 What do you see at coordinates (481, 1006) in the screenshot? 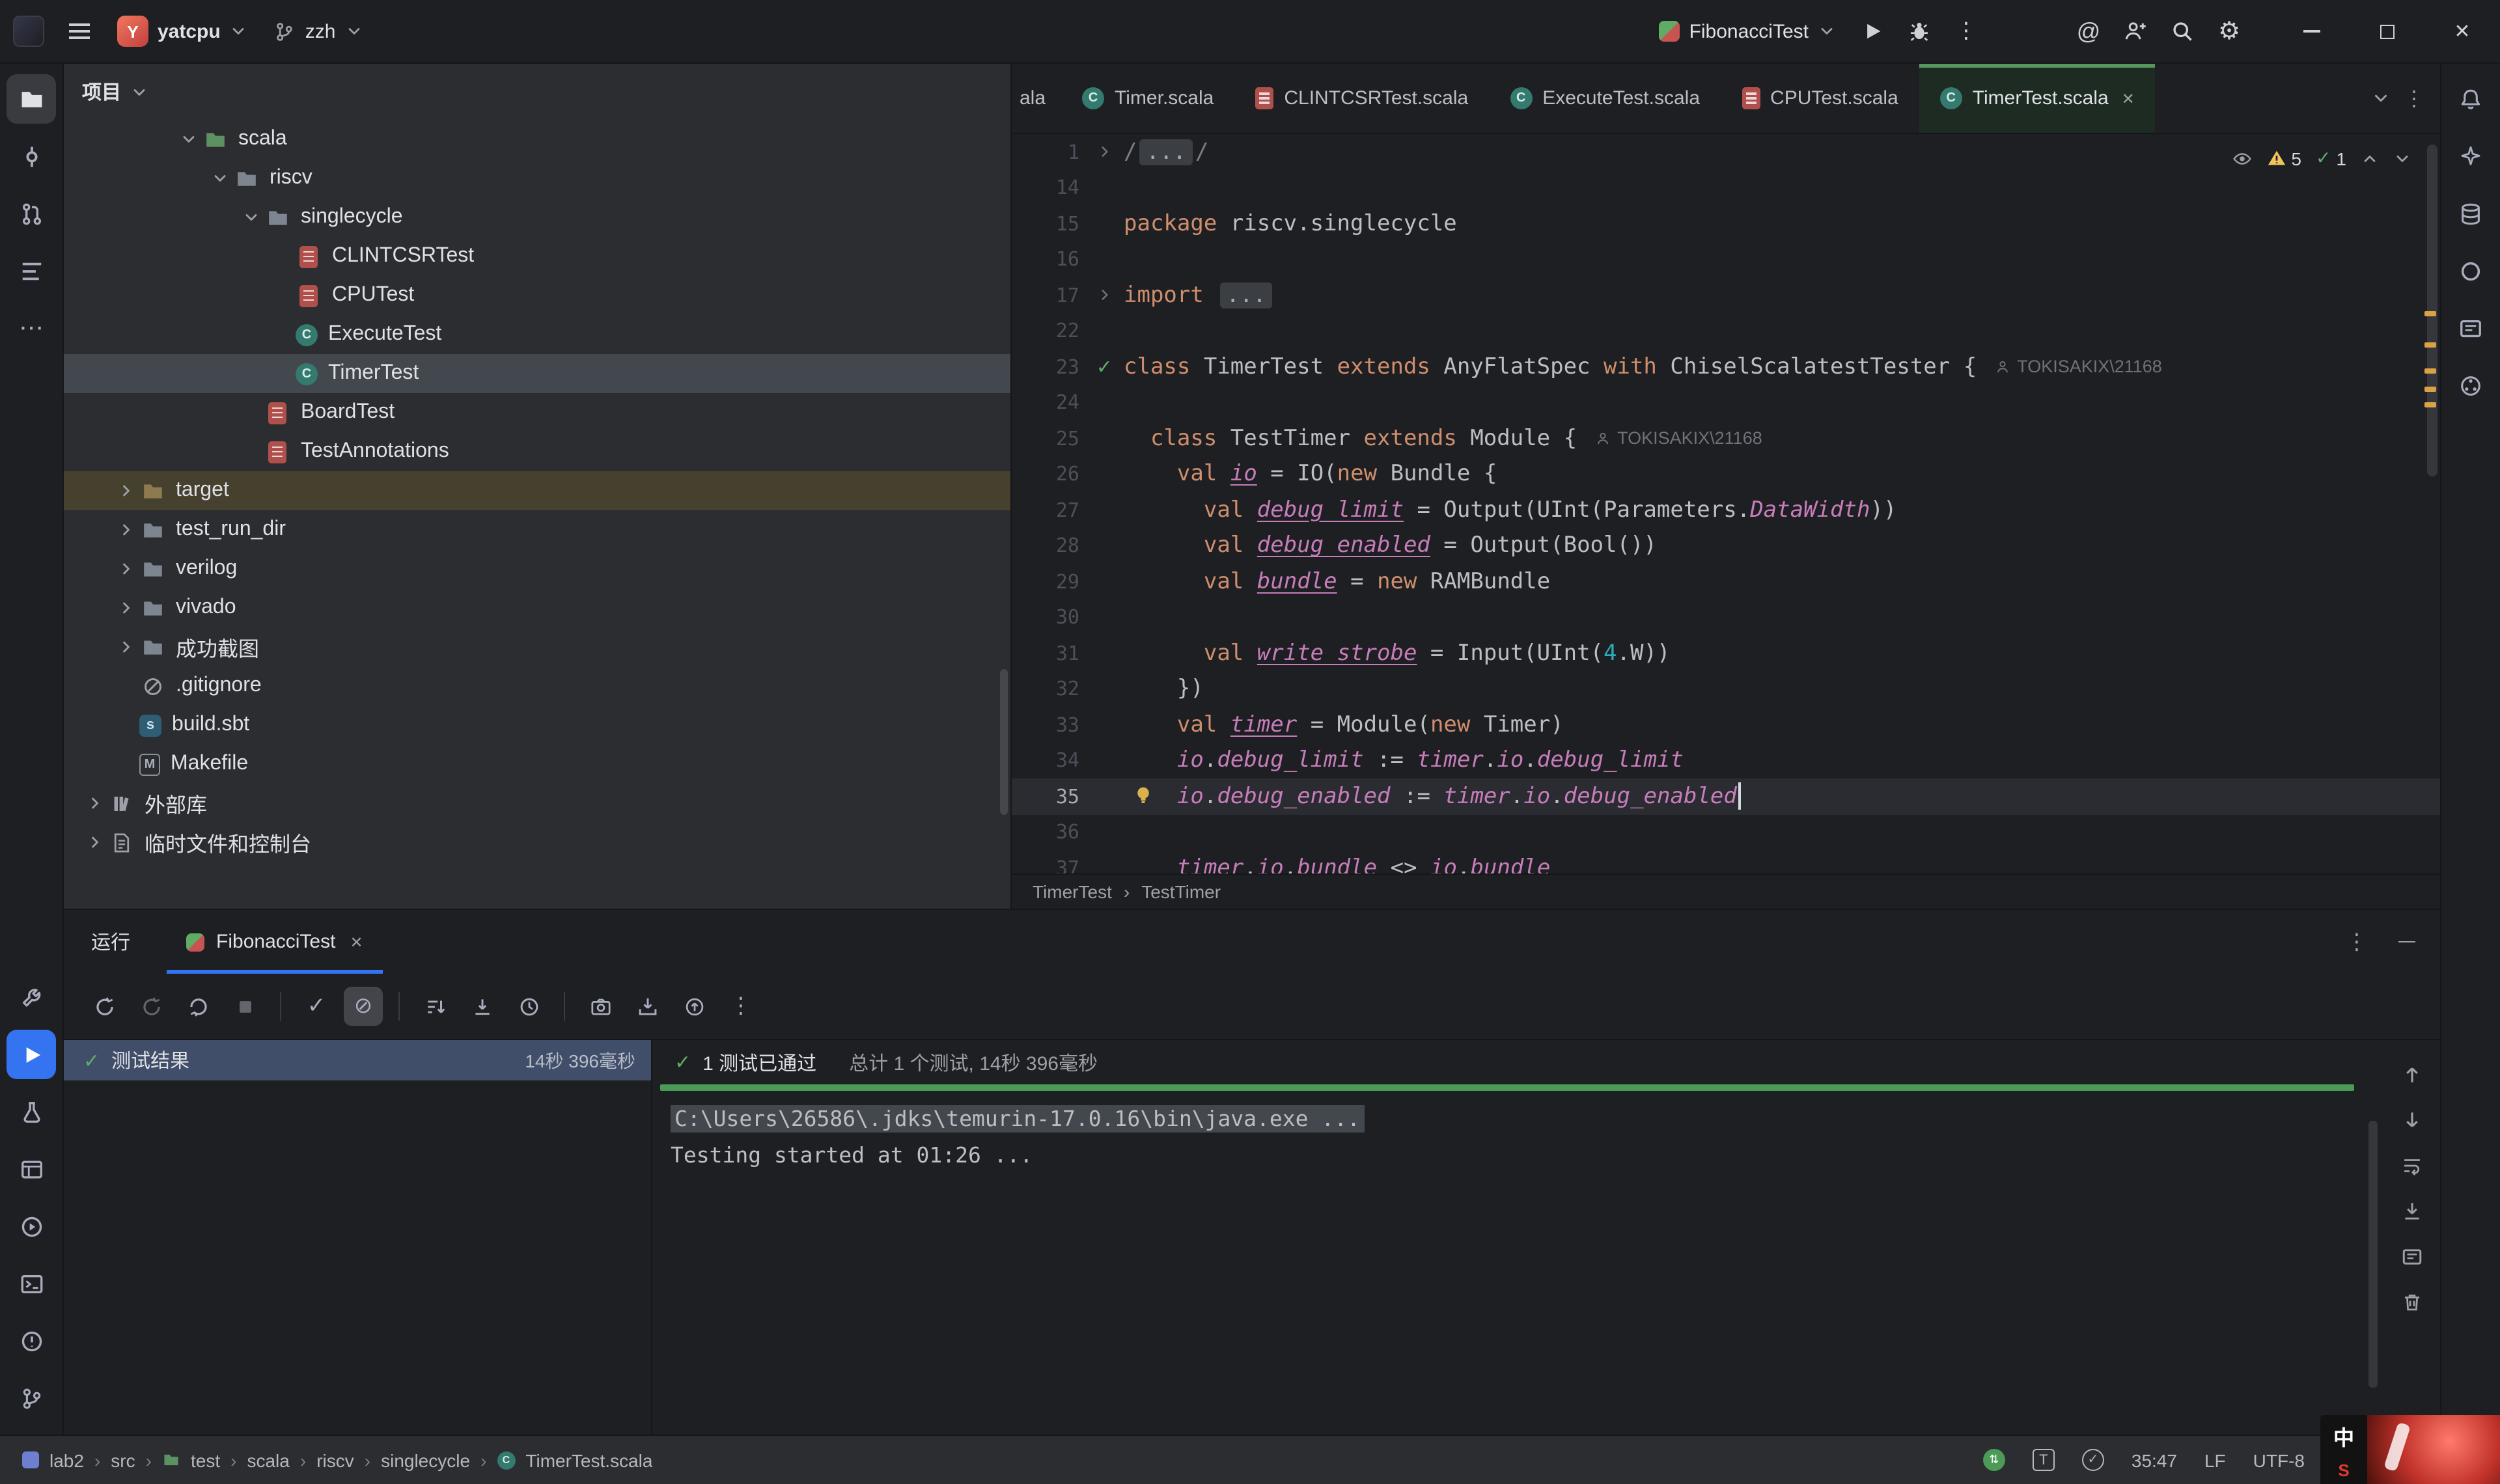
I see `expand-collapse-icon` at bounding box center [481, 1006].